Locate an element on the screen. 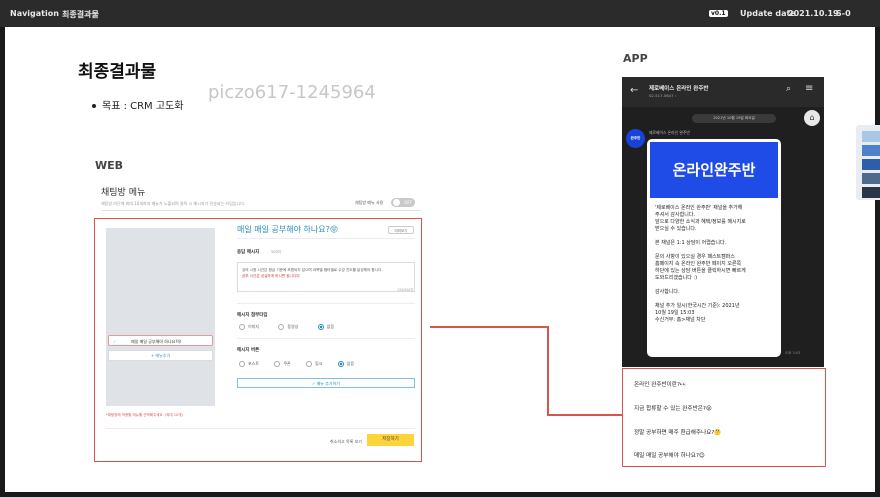 The height and width of the screenshot is (497, 880). sender-name: 제로베이스 온라인 완주반 is located at coordinates (669, 132).